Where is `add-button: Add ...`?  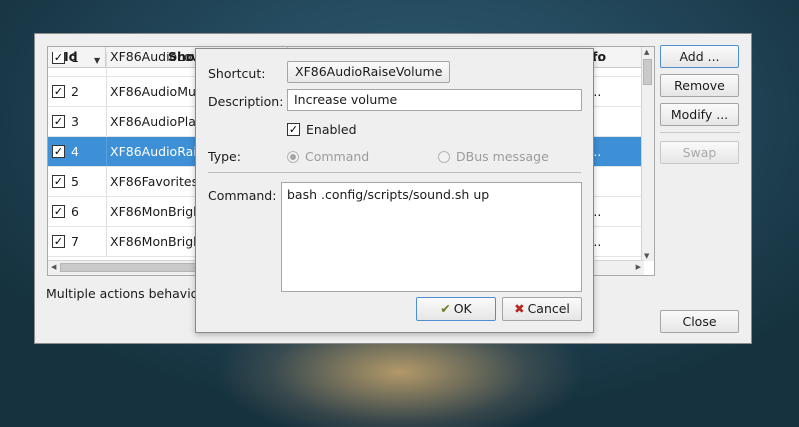 add-button: Add ... is located at coordinates (699, 56).